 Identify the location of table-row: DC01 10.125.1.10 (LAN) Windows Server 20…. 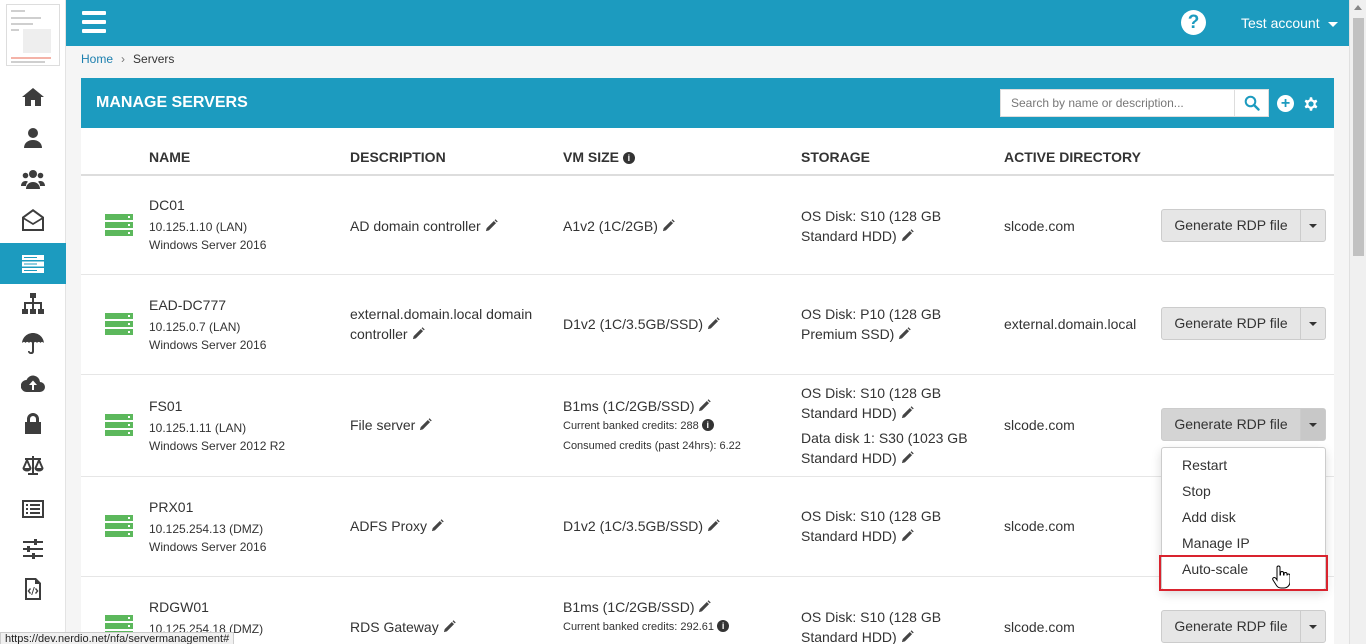
(707, 224).